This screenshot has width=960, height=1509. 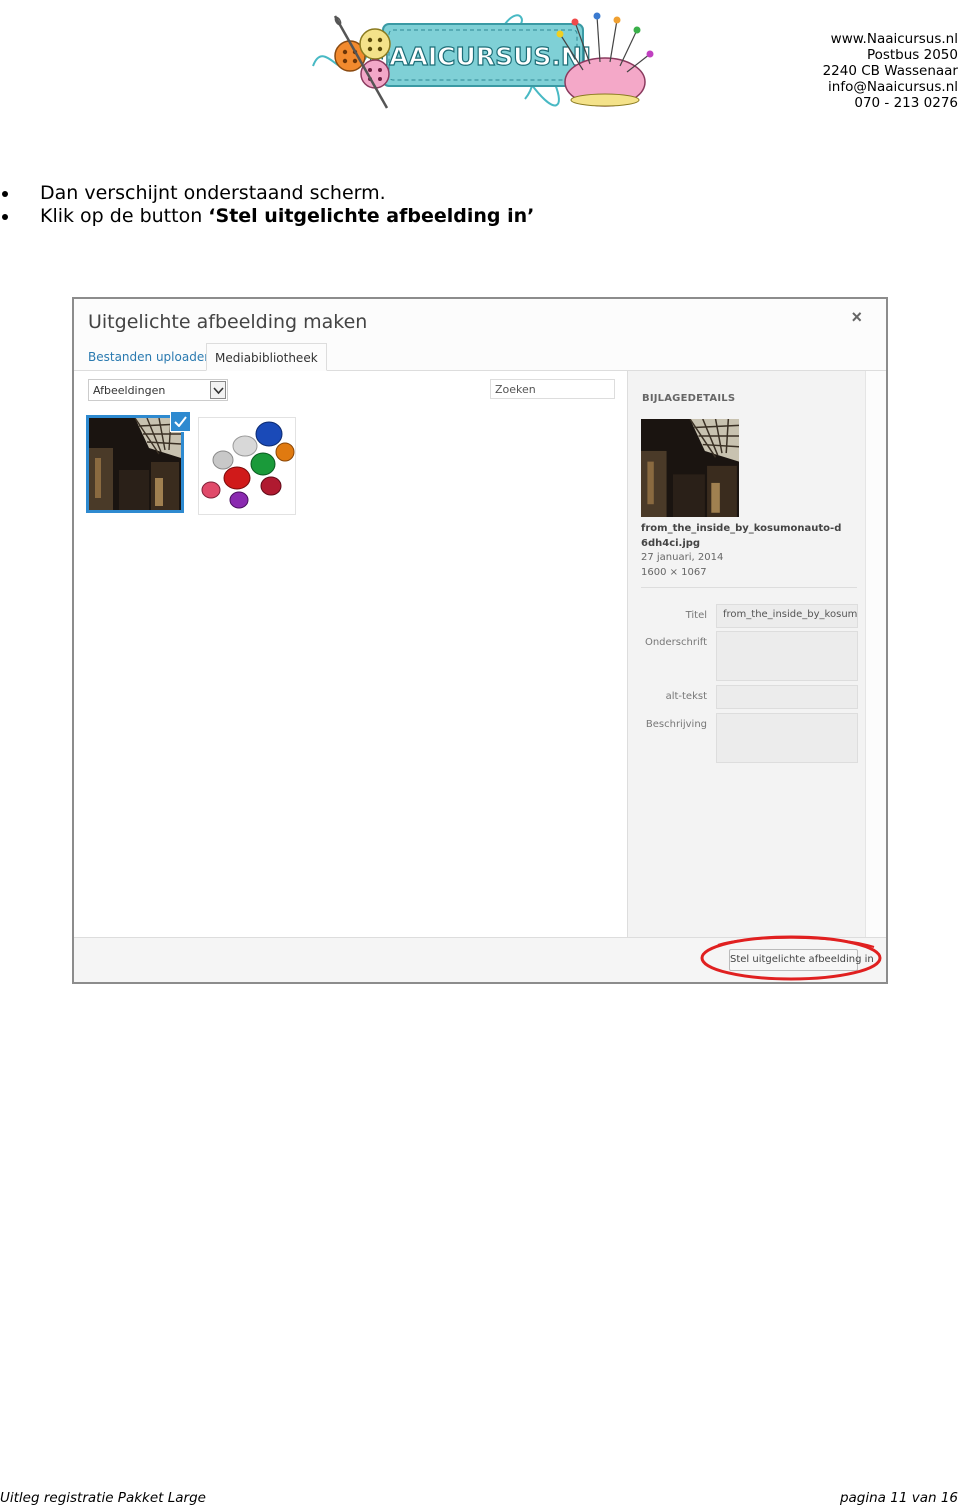 What do you see at coordinates (686, 696) in the screenshot?
I see `alt-text-label: alt-tekst` at bounding box center [686, 696].